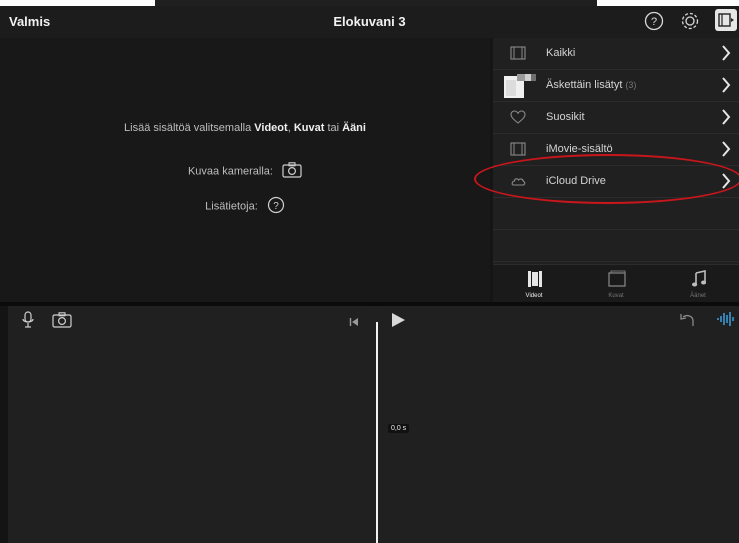 This screenshot has height=543, width=739. I want to click on tab-videos: Videot, so click(534, 284).